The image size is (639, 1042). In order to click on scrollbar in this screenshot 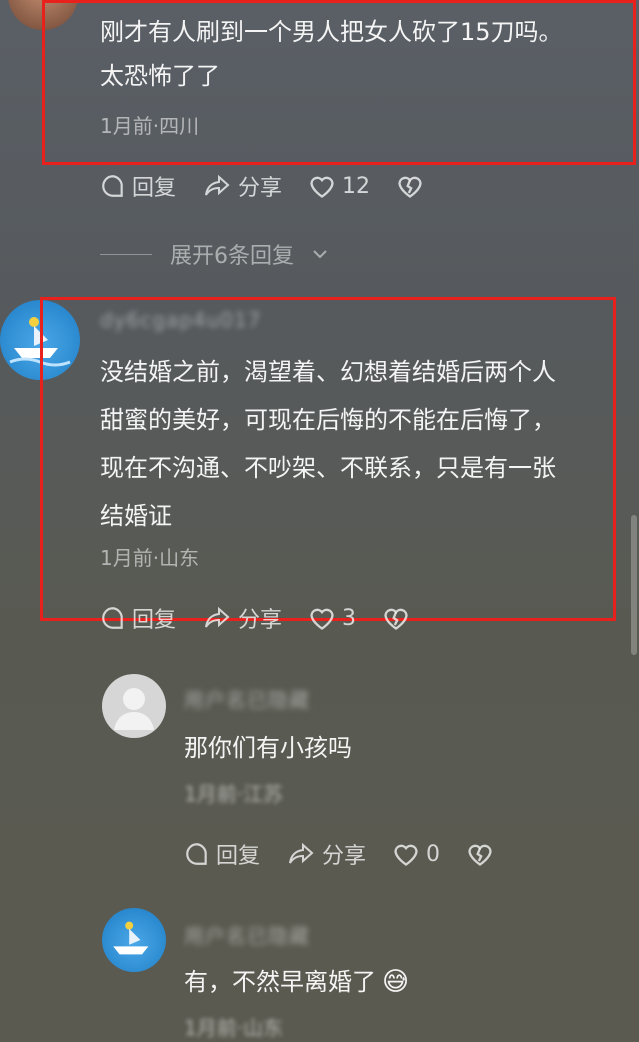, I will do `click(634, 585)`.